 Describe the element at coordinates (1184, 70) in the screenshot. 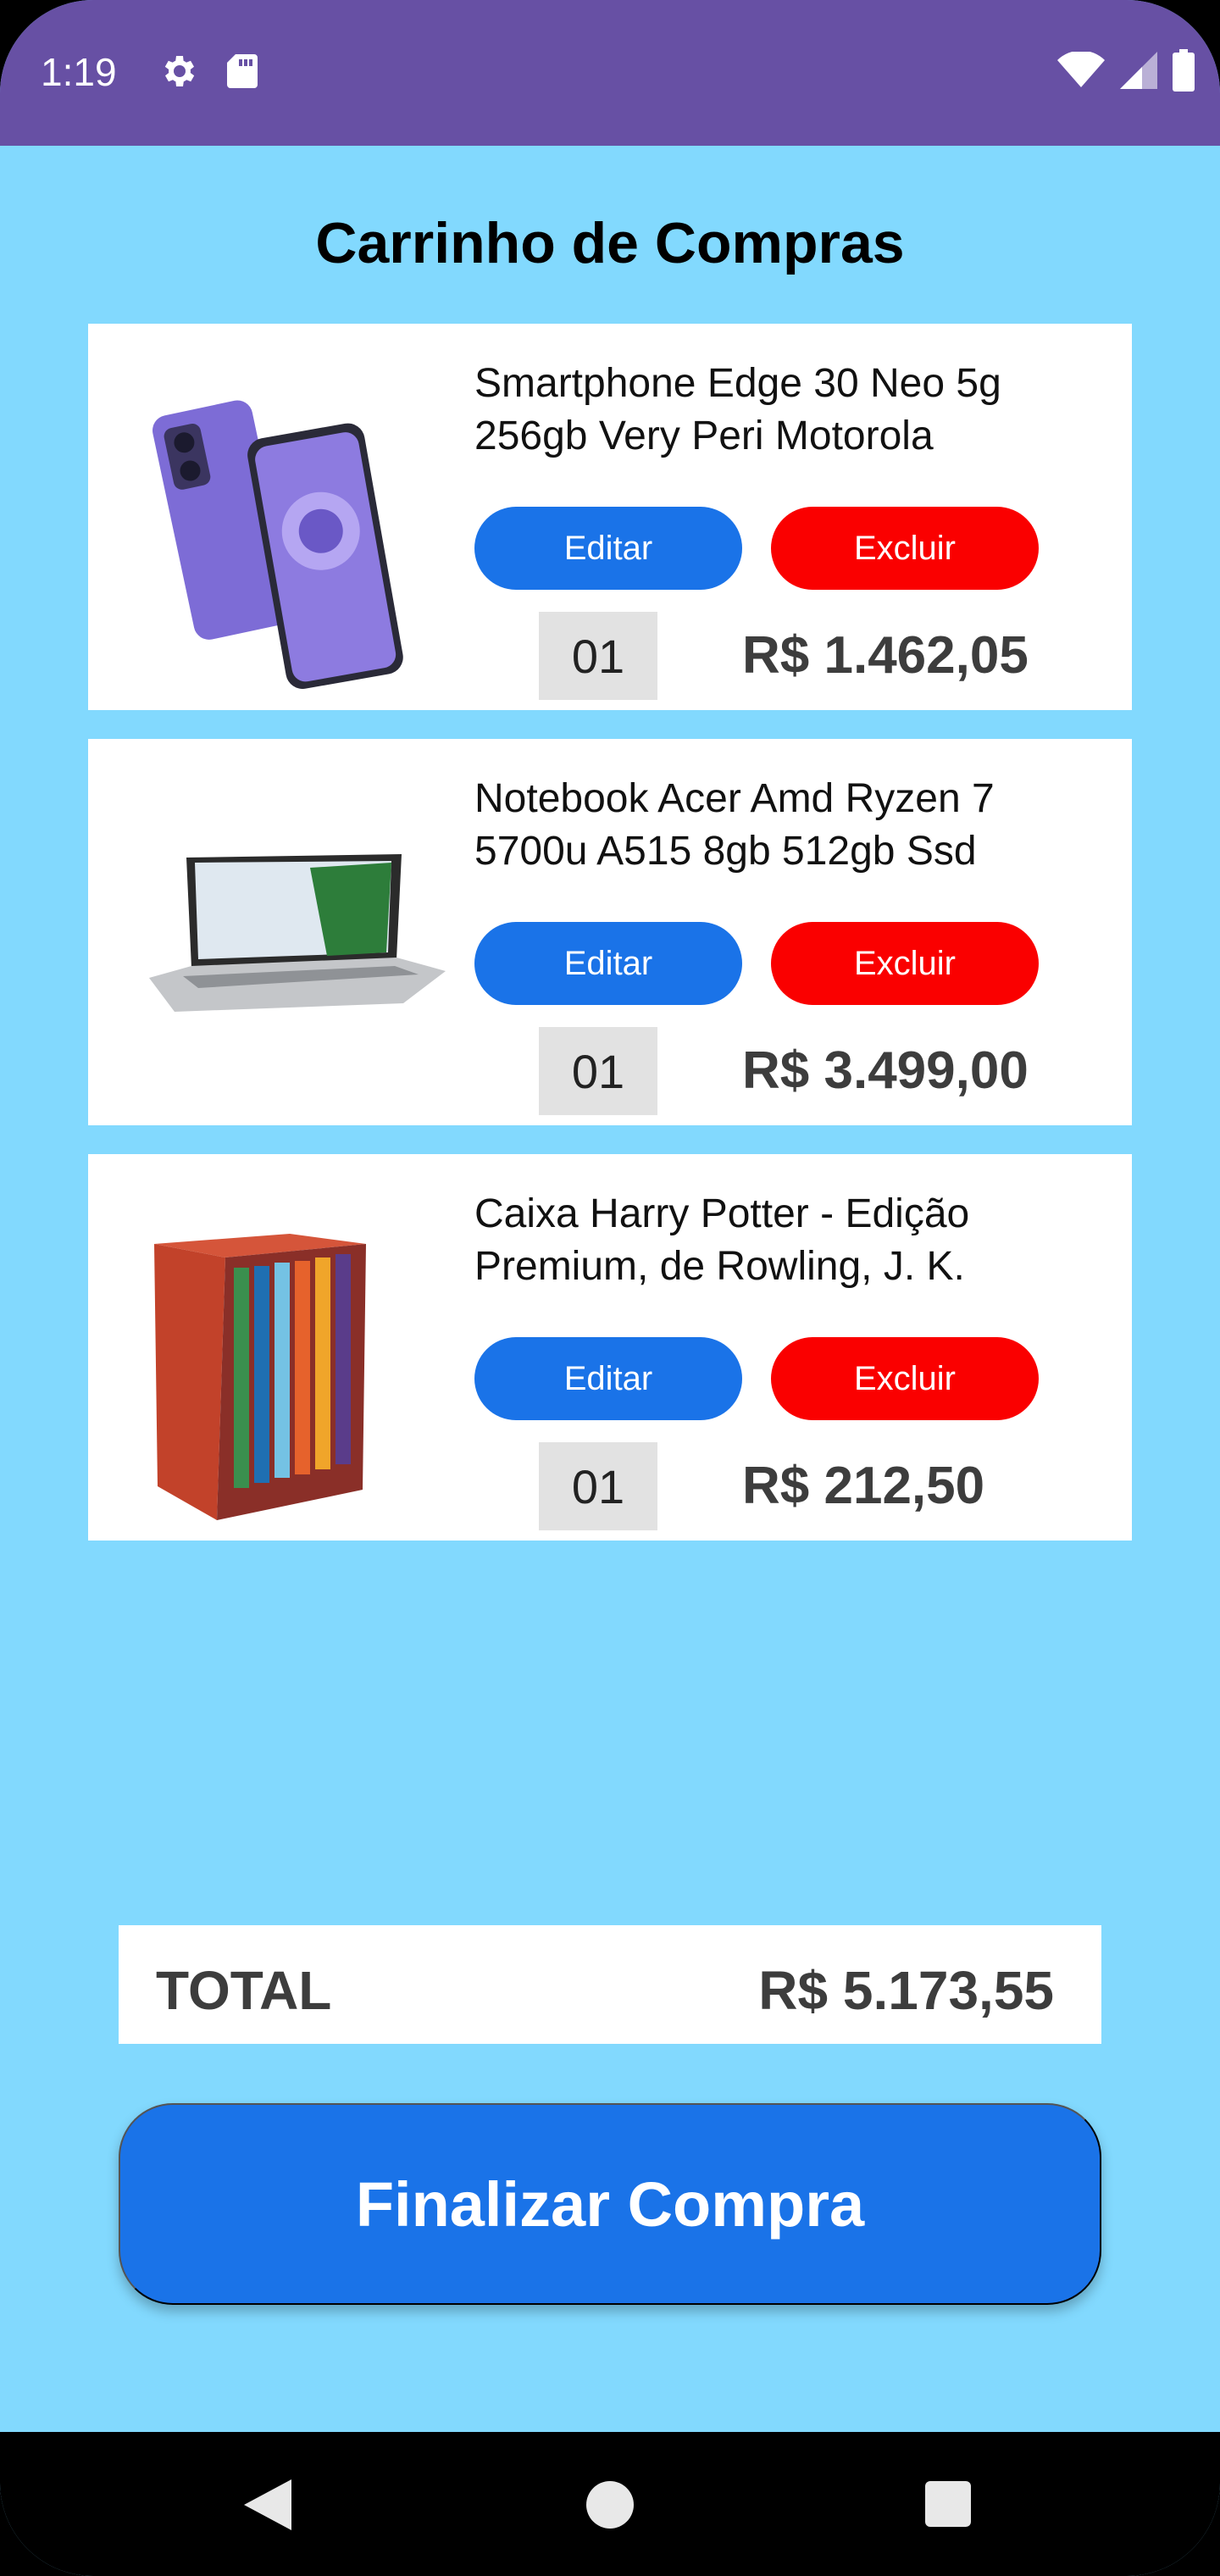

I see `battery-icon` at that location.